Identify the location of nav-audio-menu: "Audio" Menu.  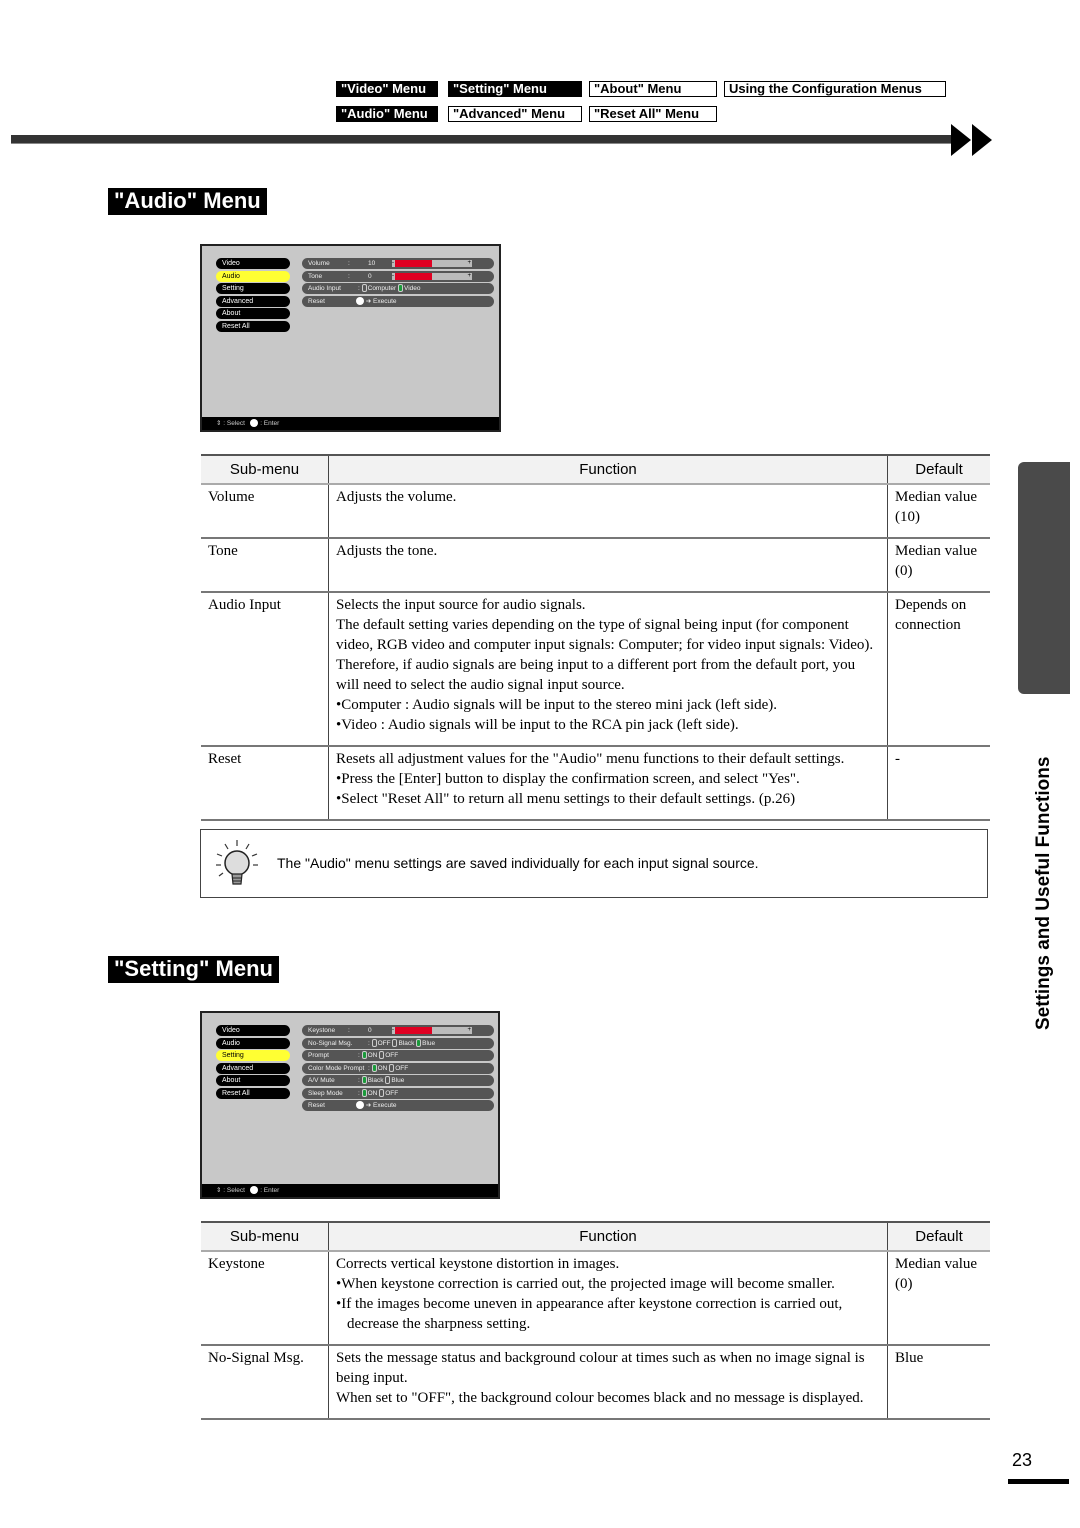
(387, 114).